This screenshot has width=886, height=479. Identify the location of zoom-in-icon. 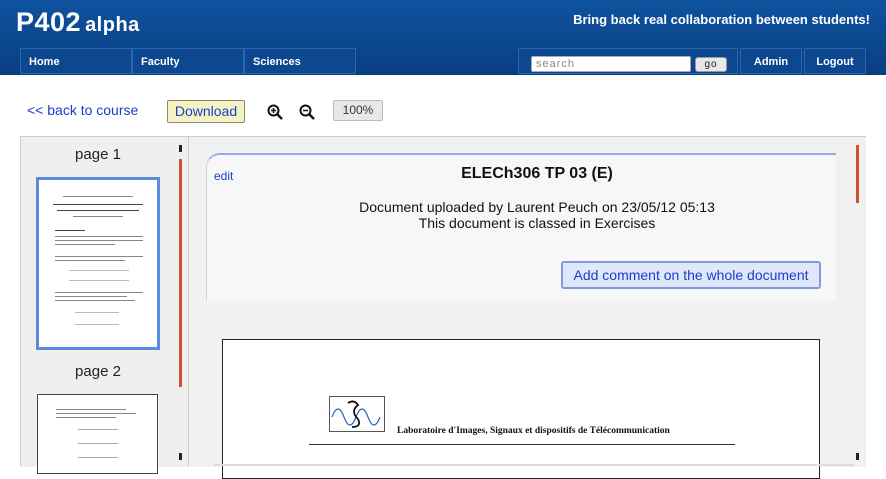
(275, 112).